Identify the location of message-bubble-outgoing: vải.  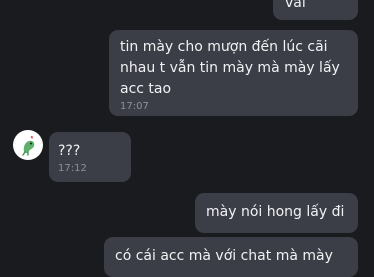
(315, 10).